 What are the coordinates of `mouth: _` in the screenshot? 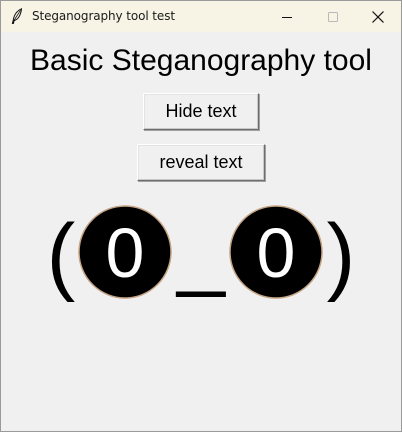 It's located at (200, 251).